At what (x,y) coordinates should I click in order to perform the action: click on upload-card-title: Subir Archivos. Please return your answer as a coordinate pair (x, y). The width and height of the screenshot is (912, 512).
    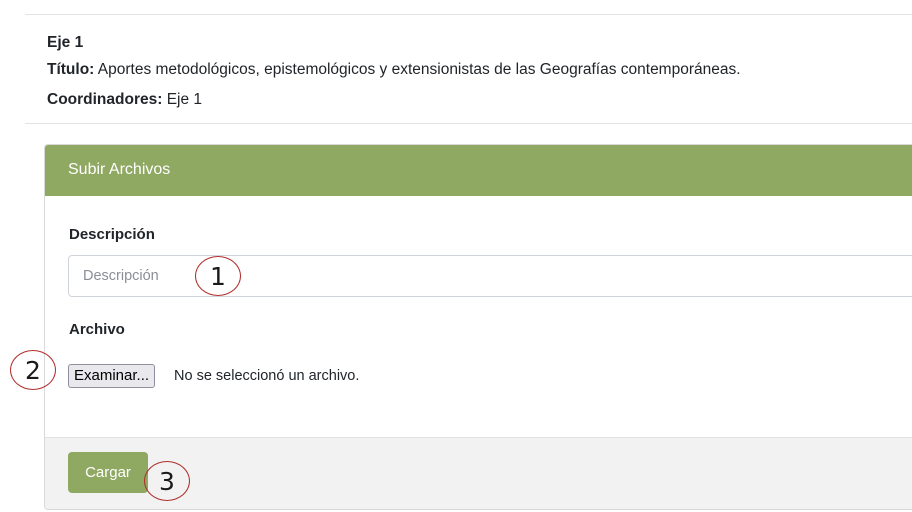
    Looking at the image, I should click on (119, 169).